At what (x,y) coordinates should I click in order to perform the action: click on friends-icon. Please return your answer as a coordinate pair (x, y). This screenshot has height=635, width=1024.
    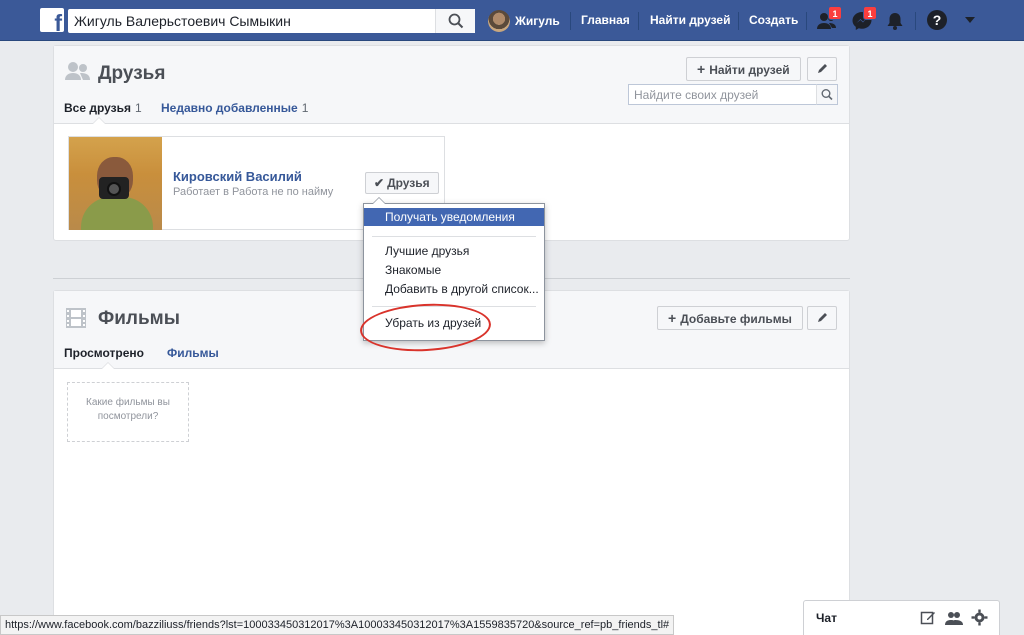
    Looking at the image, I should click on (77, 71).